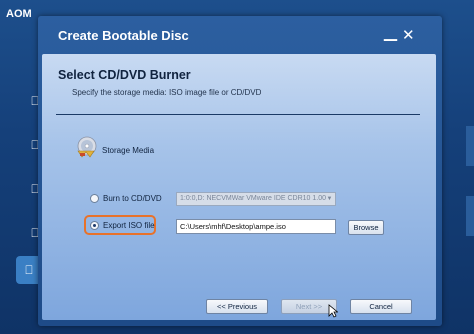  I want to click on iso-path-input, so click(256, 226).